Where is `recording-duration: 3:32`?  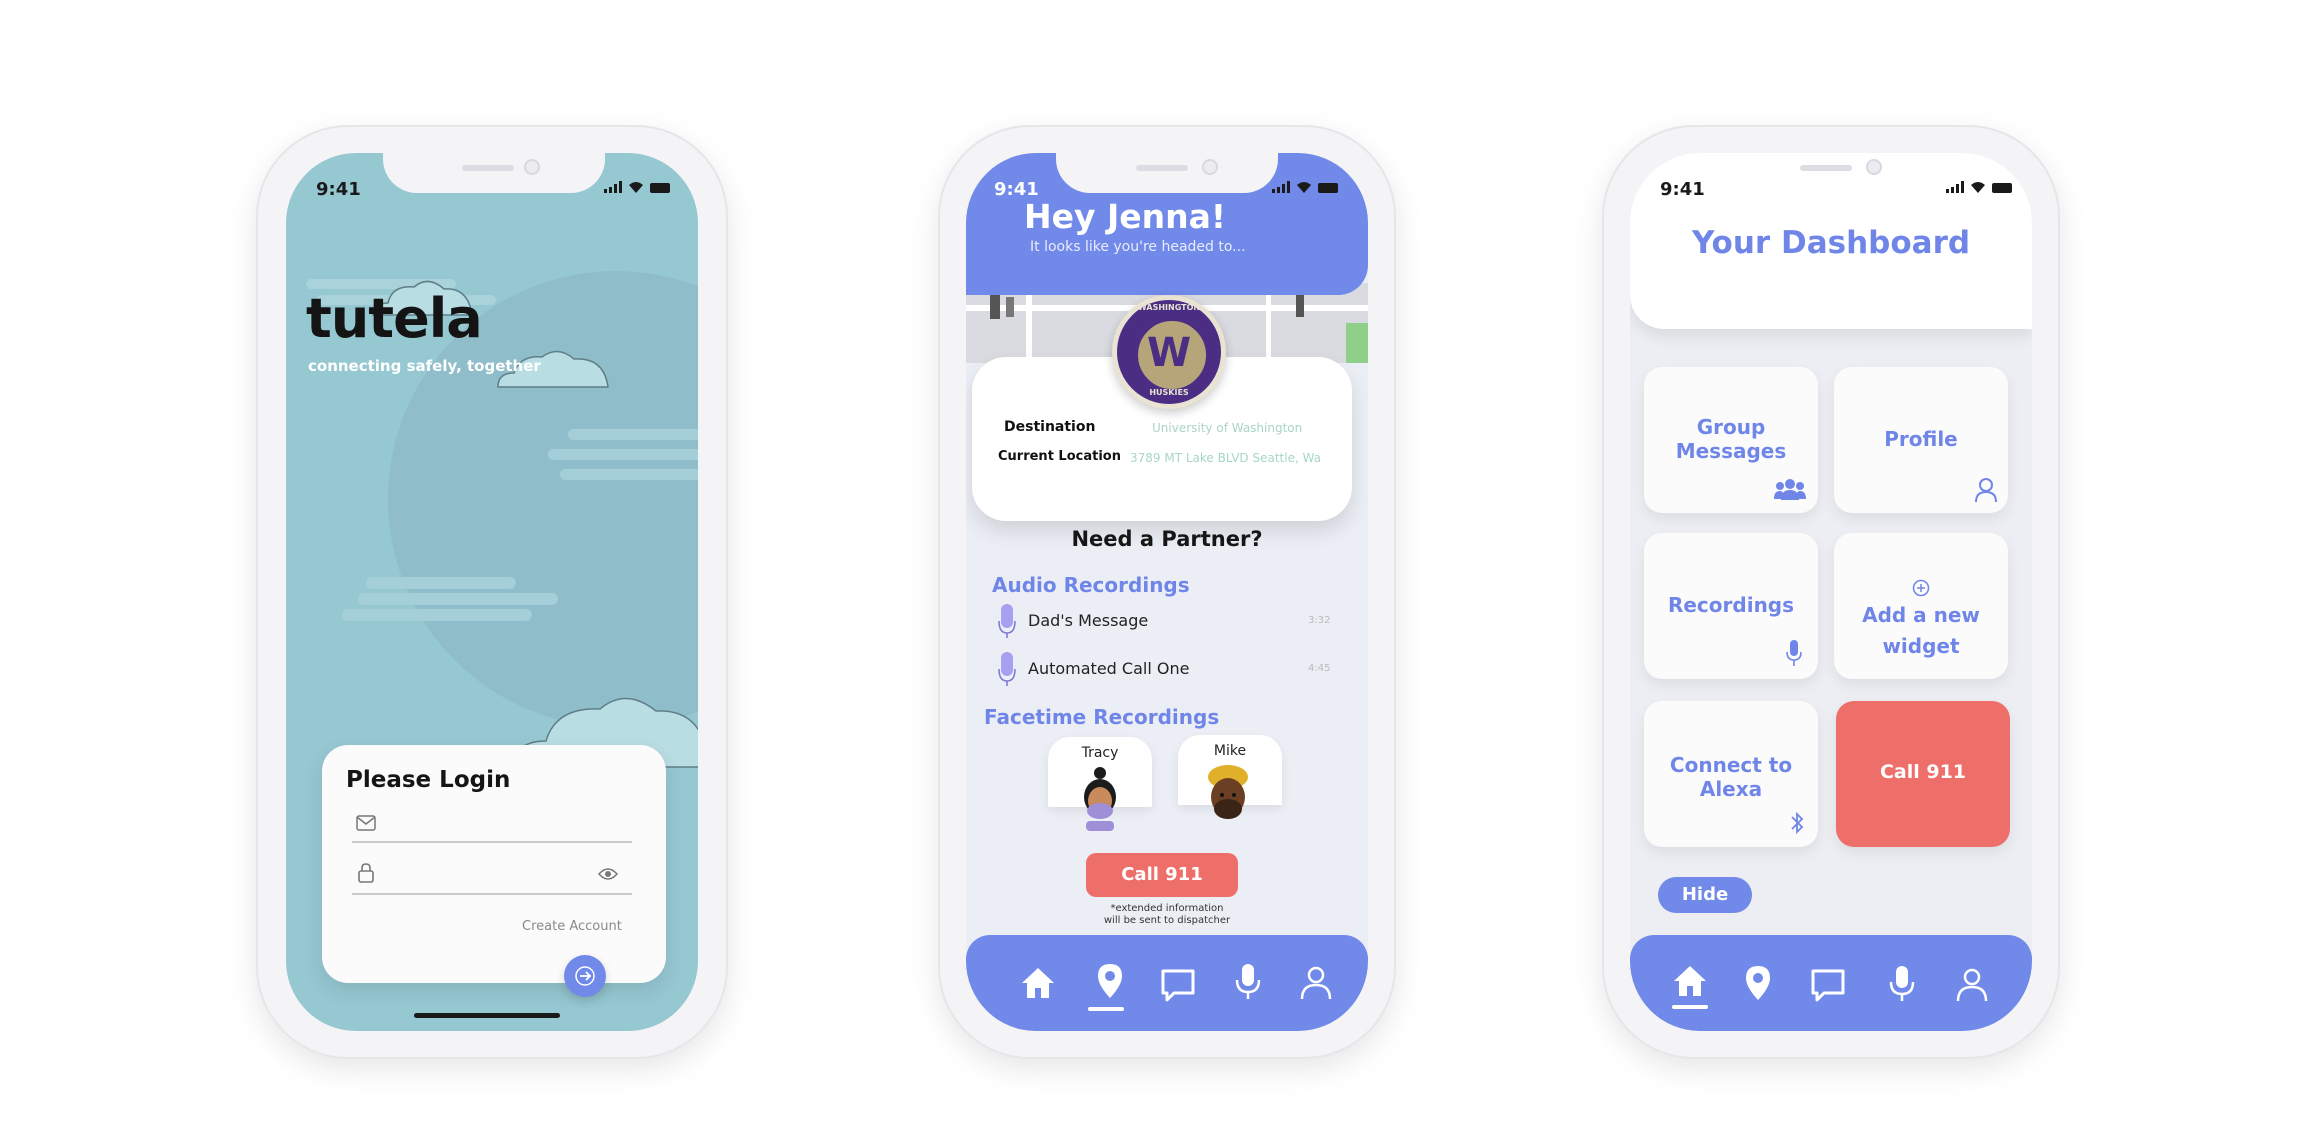
recording-duration: 3:32 is located at coordinates (1319, 620).